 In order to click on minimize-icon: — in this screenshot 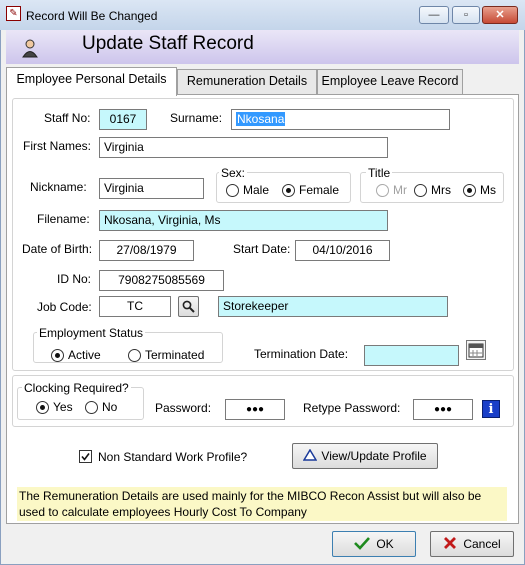, I will do `click(434, 15)`.